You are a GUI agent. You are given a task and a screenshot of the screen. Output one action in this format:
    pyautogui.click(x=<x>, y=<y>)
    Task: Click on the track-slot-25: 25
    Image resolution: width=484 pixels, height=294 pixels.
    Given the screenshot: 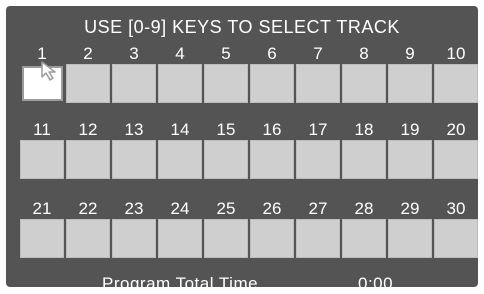 What is the action you would take?
    pyautogui.click(x=226, y=231)
    